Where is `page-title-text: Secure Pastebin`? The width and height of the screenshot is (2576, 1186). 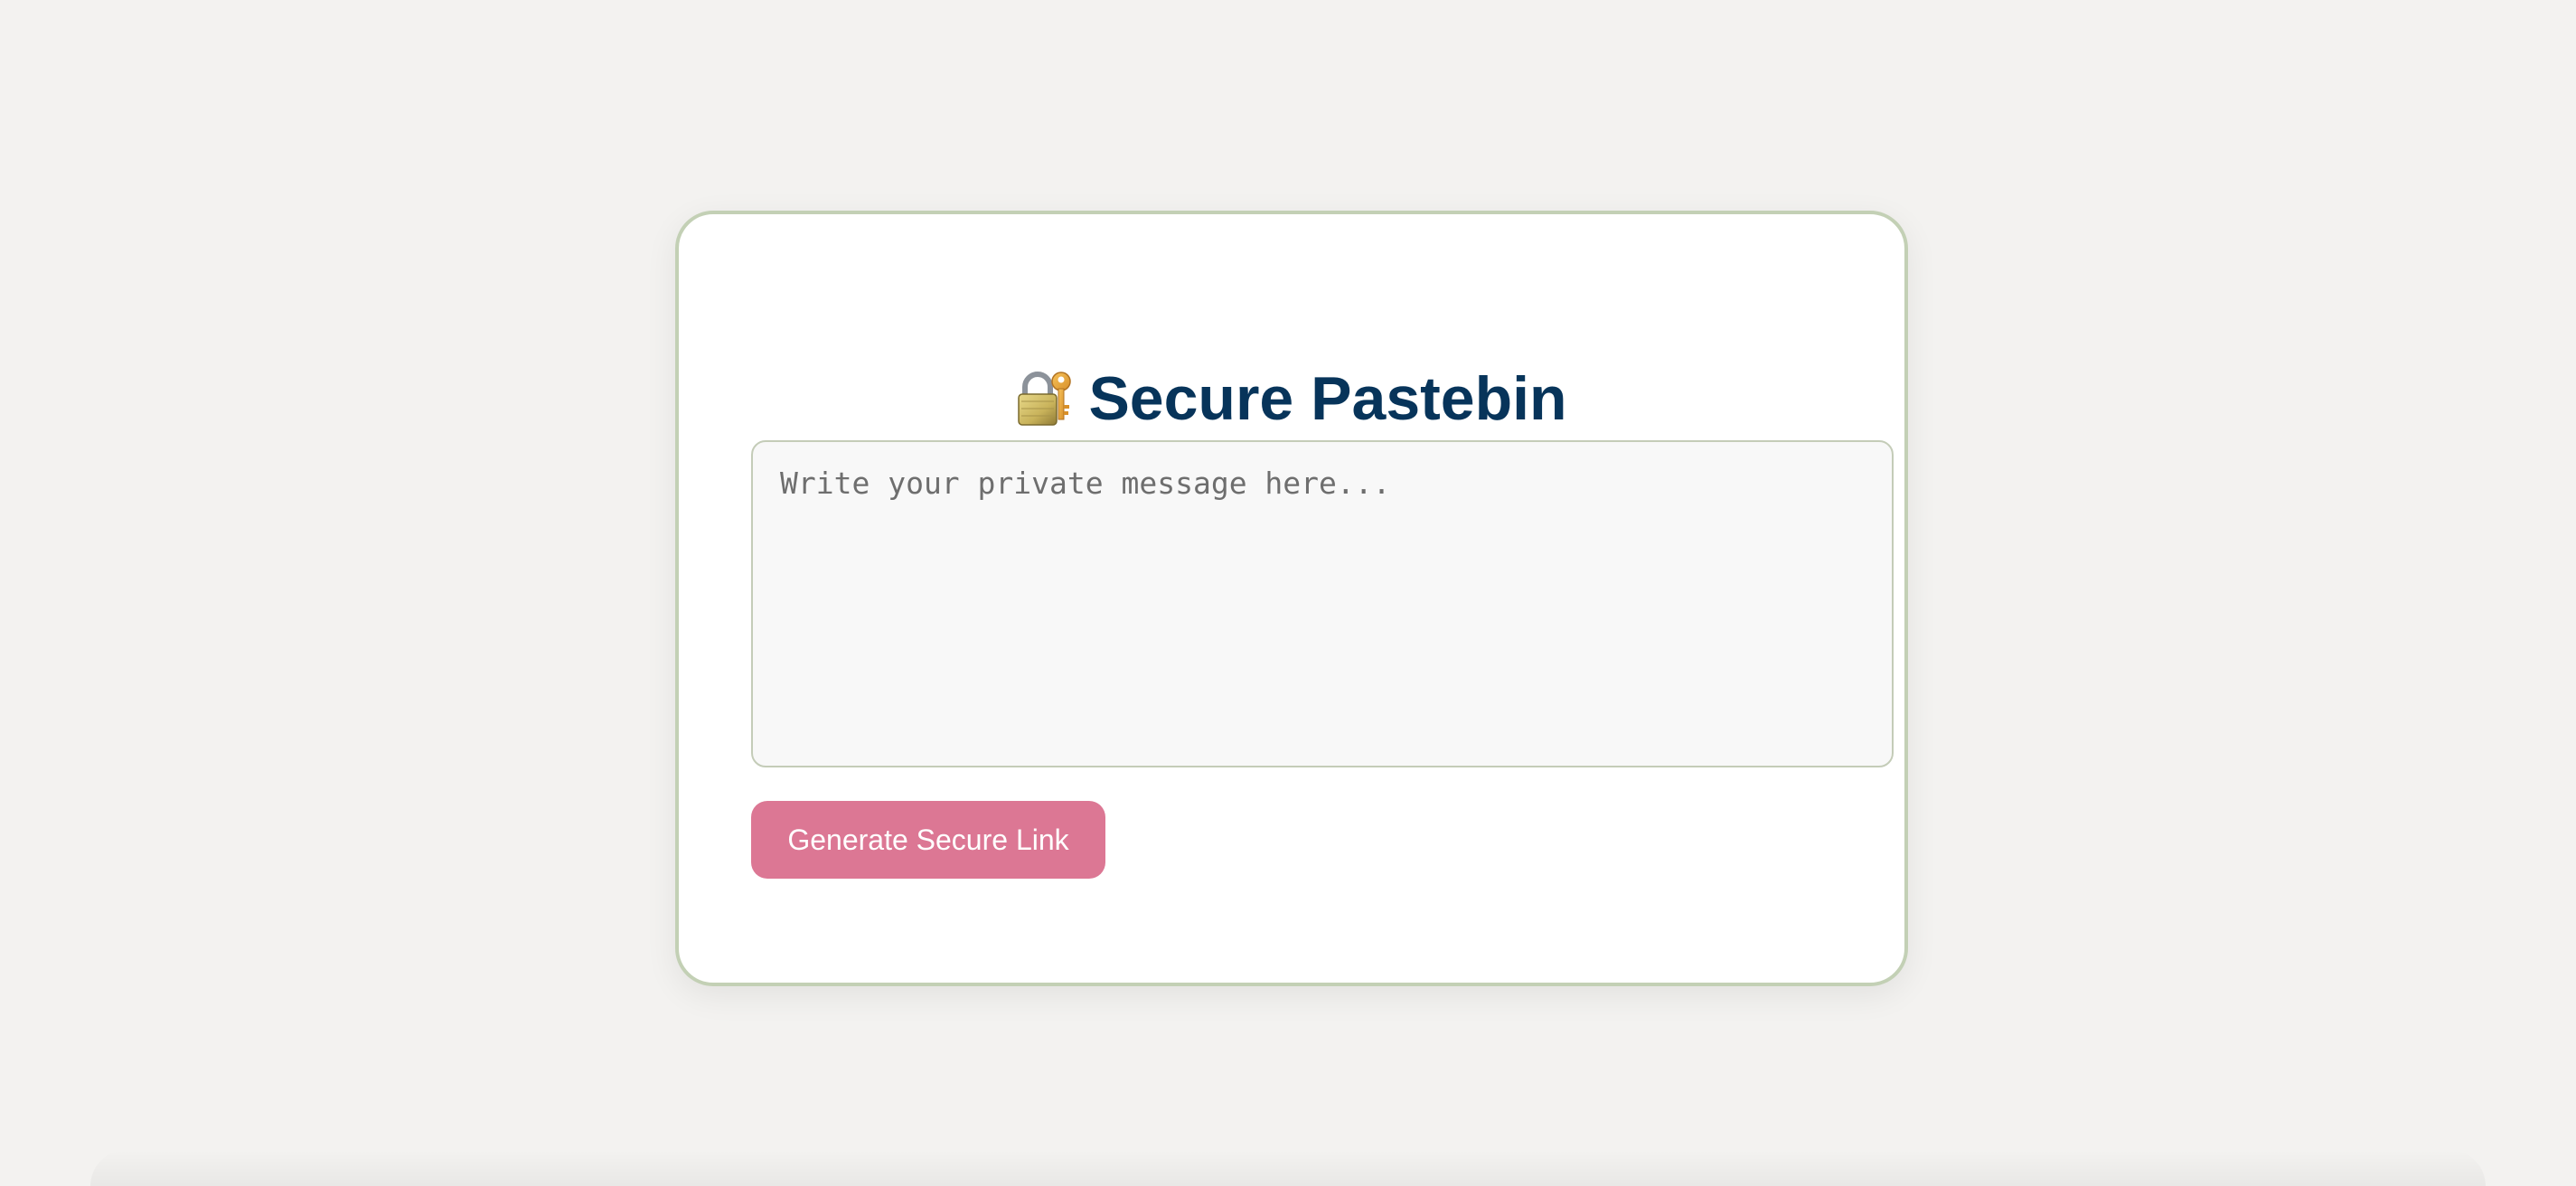 page-title-text: Secure Pastebin is located at coordinates (1328, 398).